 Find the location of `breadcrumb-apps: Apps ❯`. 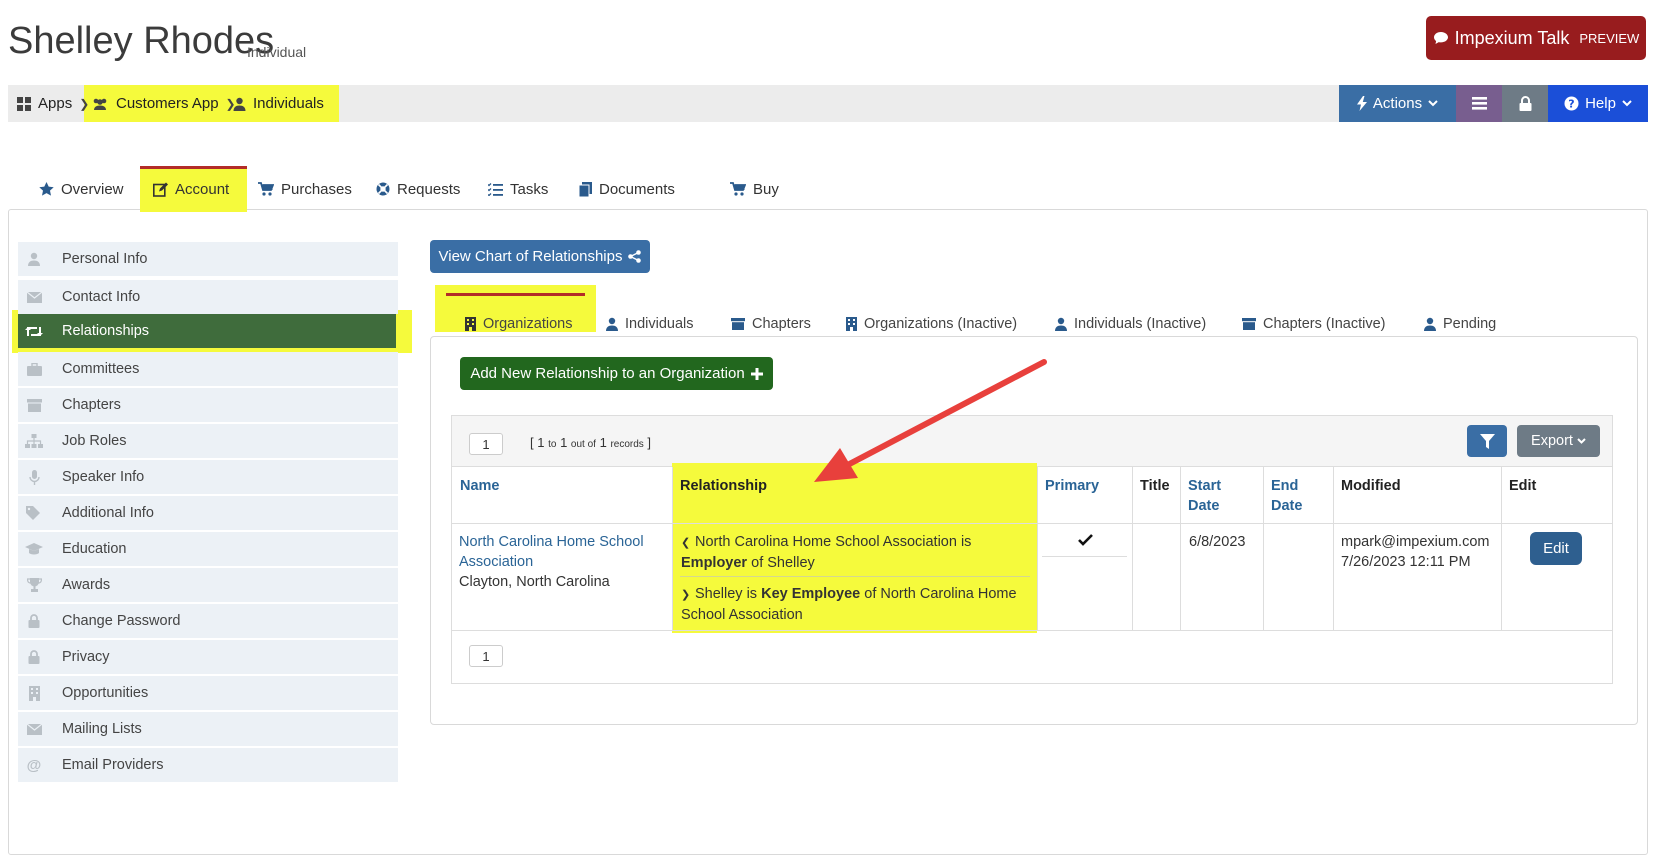

breadcrumb-apps: Apps ❯ is located at coordinates (53, 103).